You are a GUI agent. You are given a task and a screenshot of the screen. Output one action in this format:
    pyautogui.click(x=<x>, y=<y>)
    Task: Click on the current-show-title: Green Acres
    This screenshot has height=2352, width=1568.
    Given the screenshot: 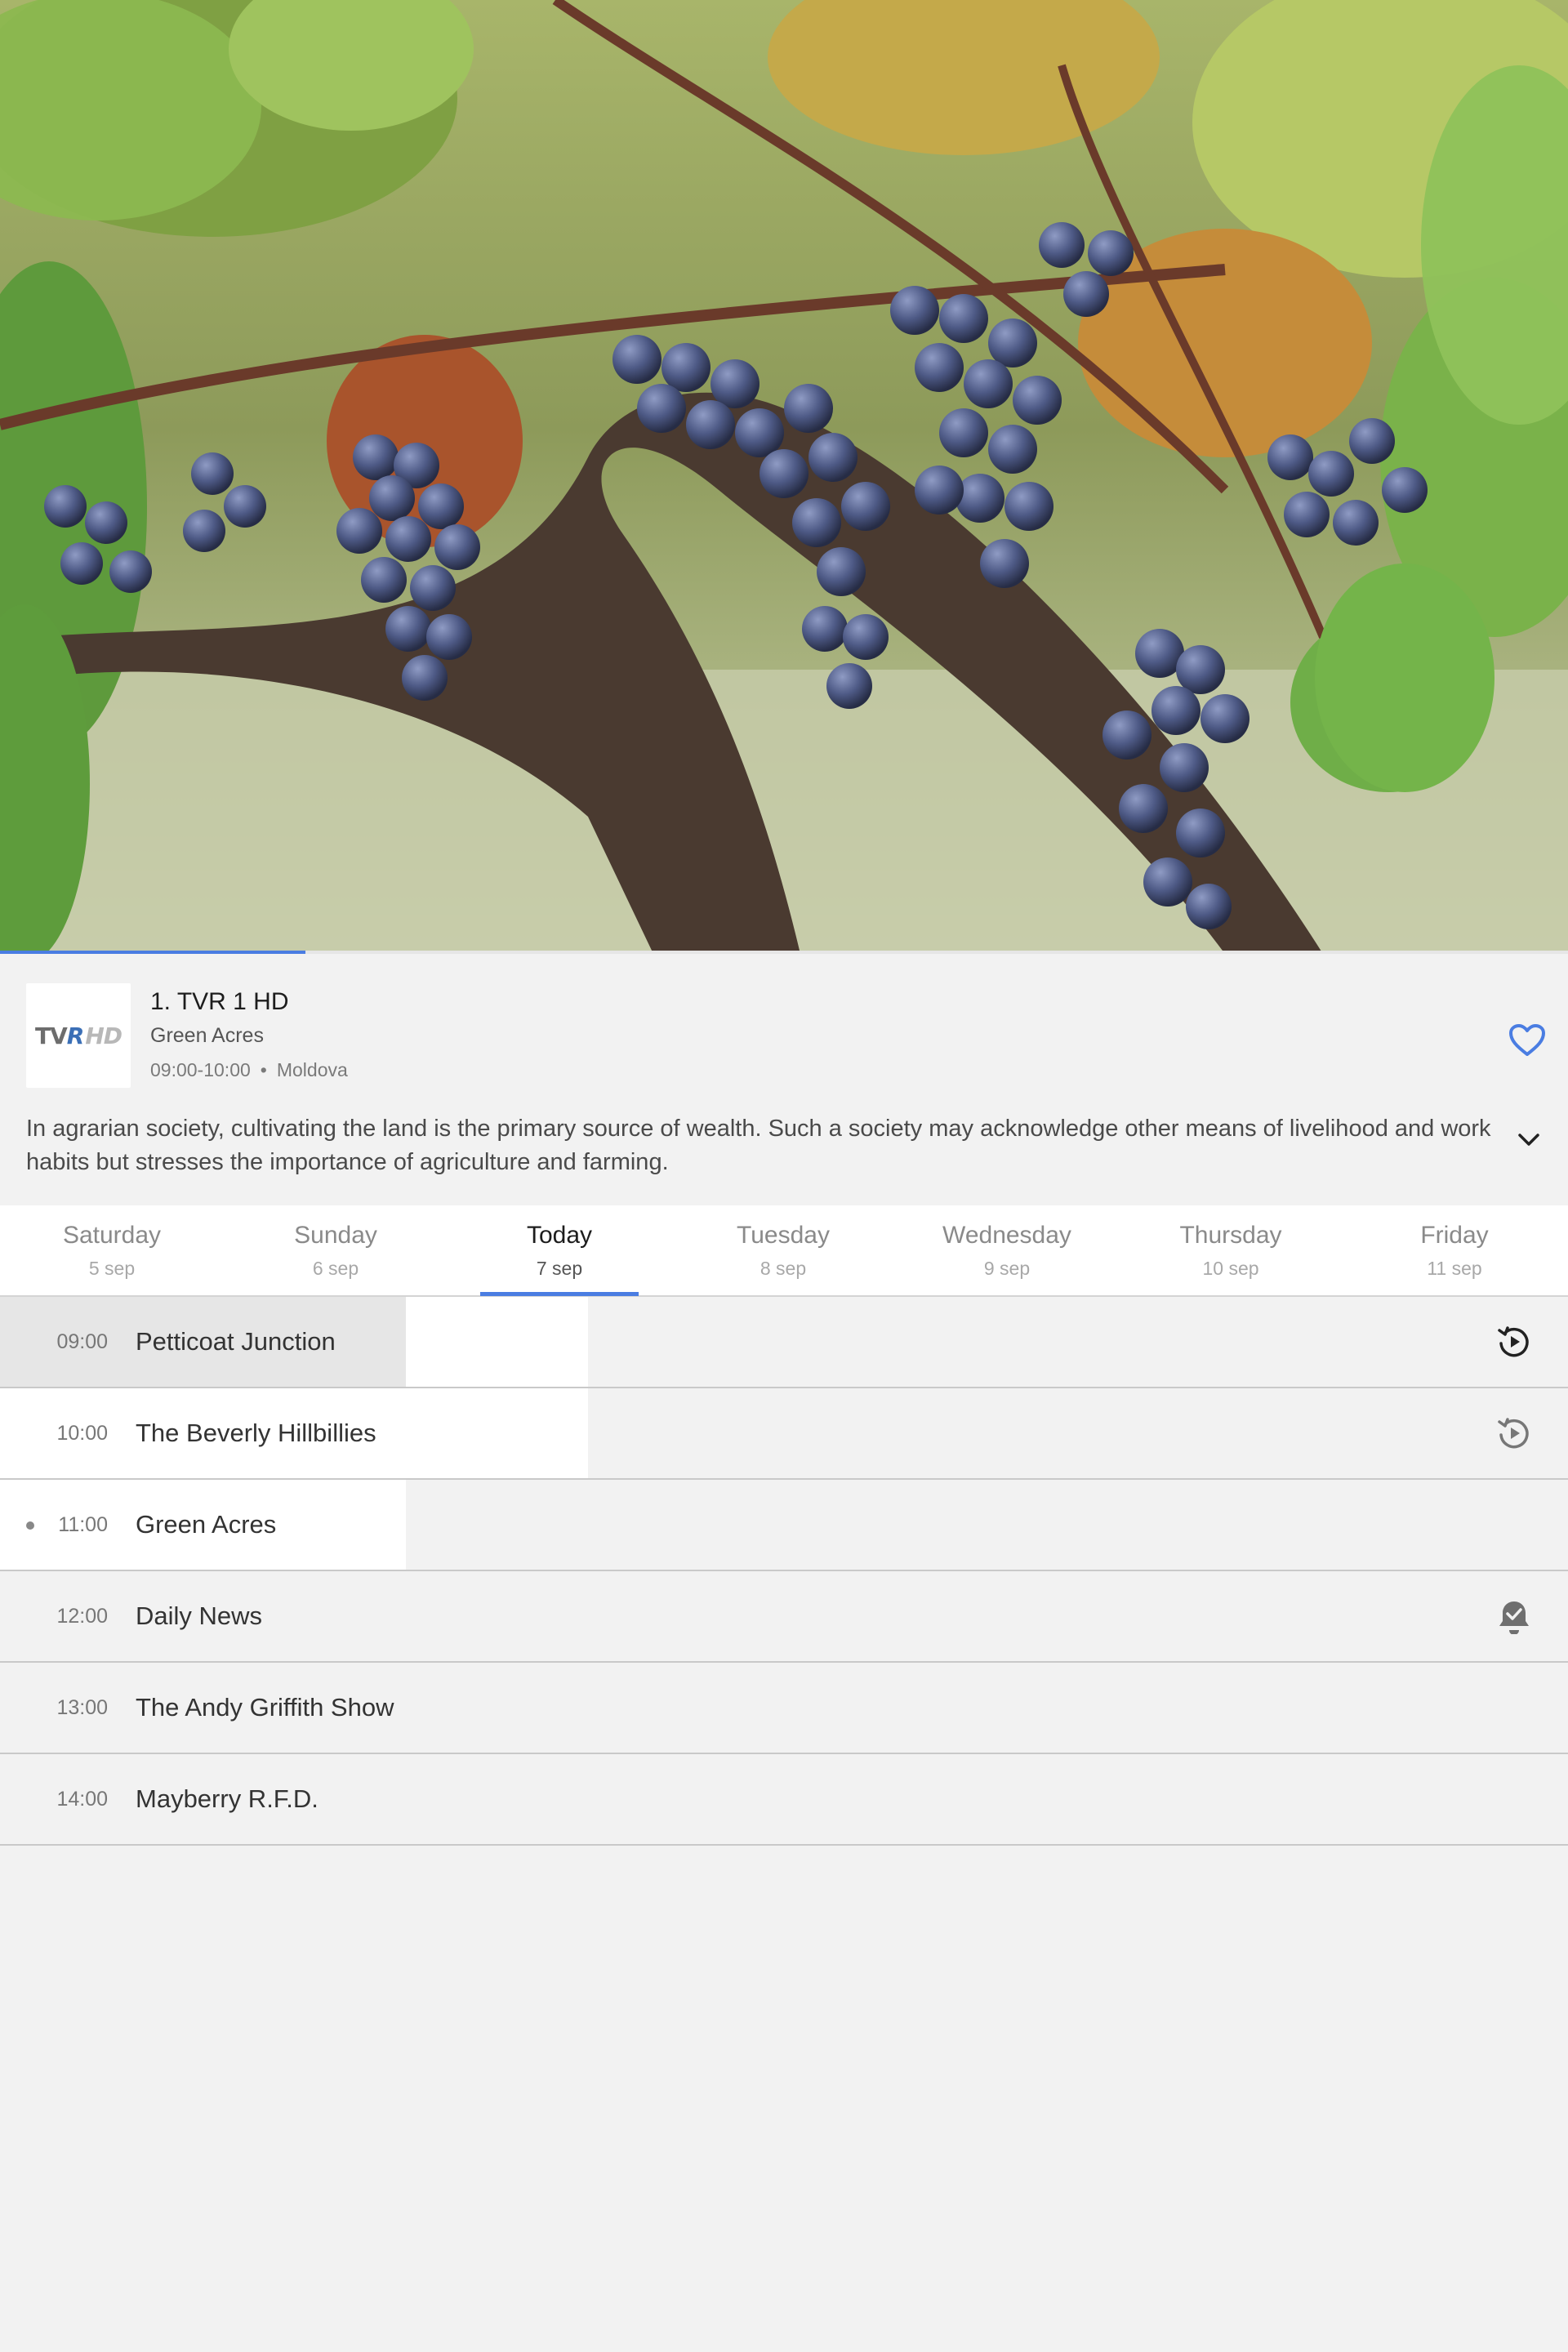 What is the action you would take?
    pyautogui.click(x=207, y=1035)
    